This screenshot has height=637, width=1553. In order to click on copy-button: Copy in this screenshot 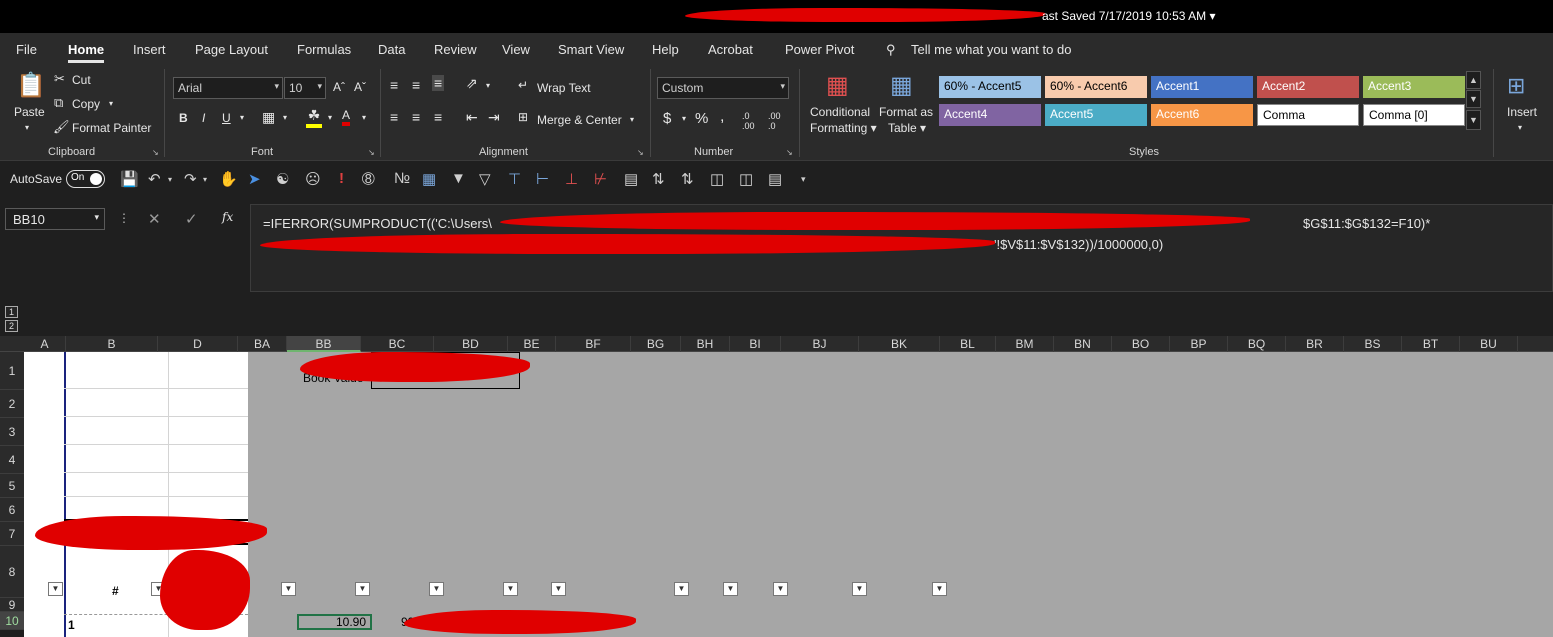, I will do `click(86, 104)`.